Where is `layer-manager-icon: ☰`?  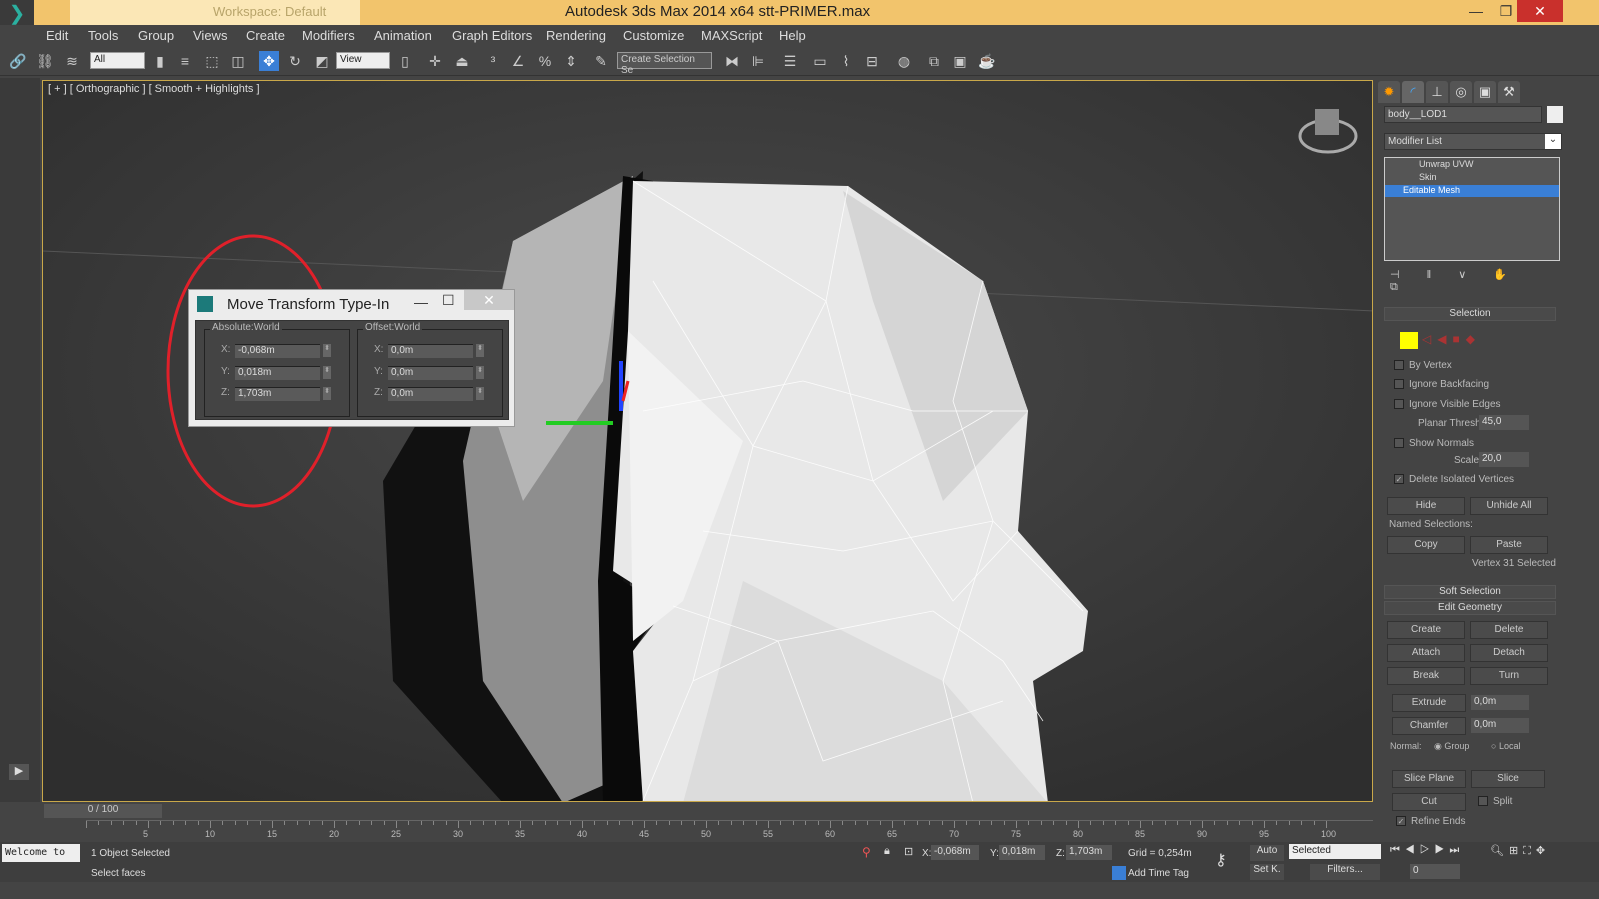
layer-manager-icon: ☰ is located at coordinates (790, 61).